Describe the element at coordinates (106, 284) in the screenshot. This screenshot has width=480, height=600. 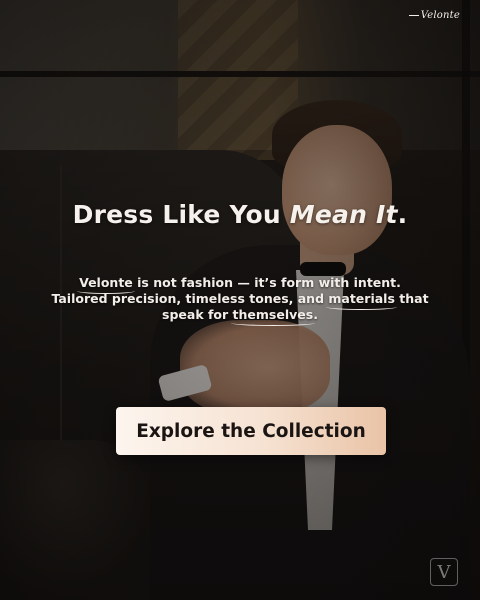
I see `brand-word-underlined: Velonte` at that location.